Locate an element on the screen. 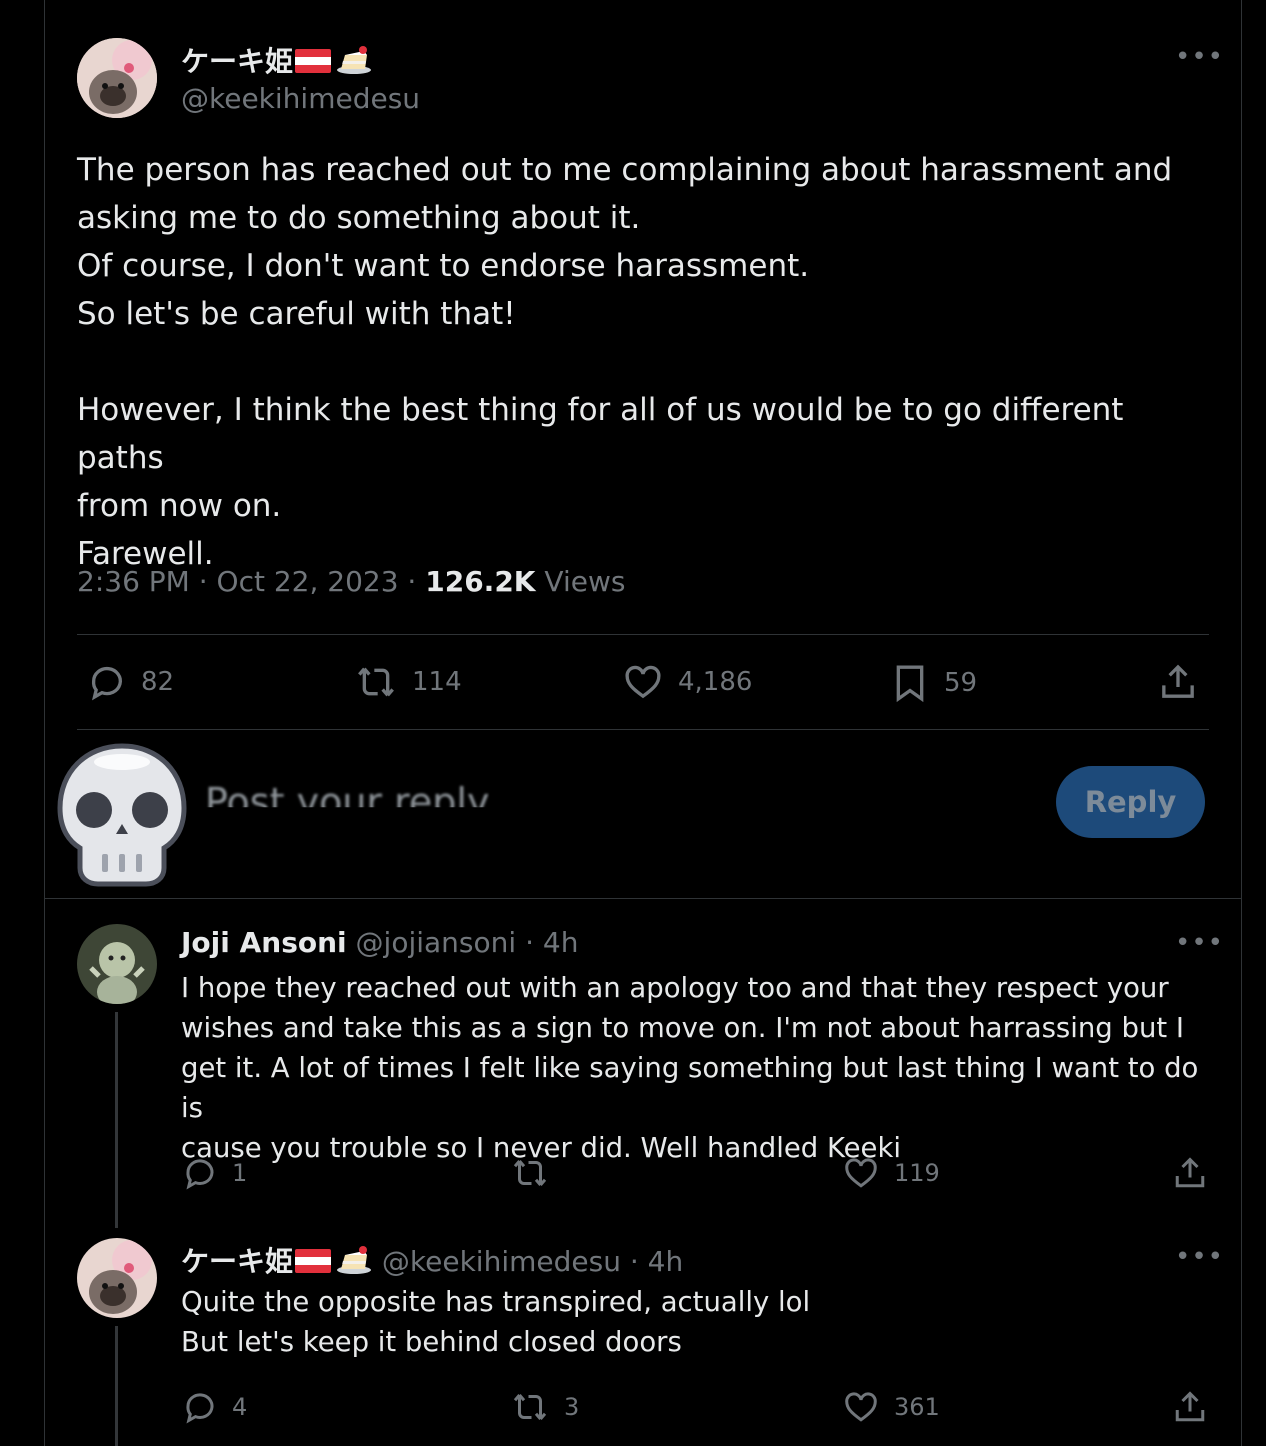 The width and height of the screenshot is (1266, 1446). author-name: ケーキ姫 is located at coordinates (237, 61).